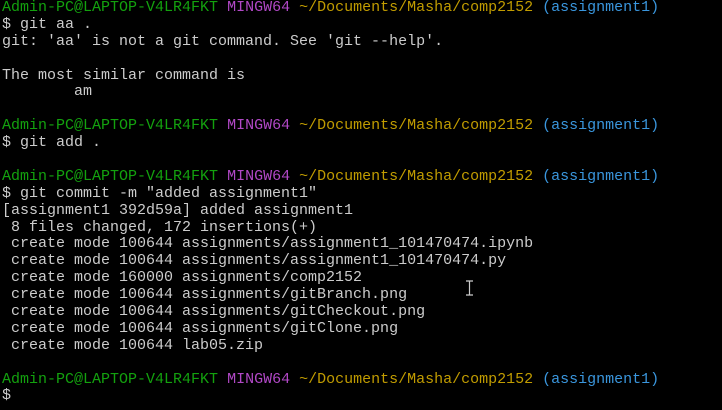 The image size is (722, 410). I want to click on command-line: $ git aa ., so click(47, 24).